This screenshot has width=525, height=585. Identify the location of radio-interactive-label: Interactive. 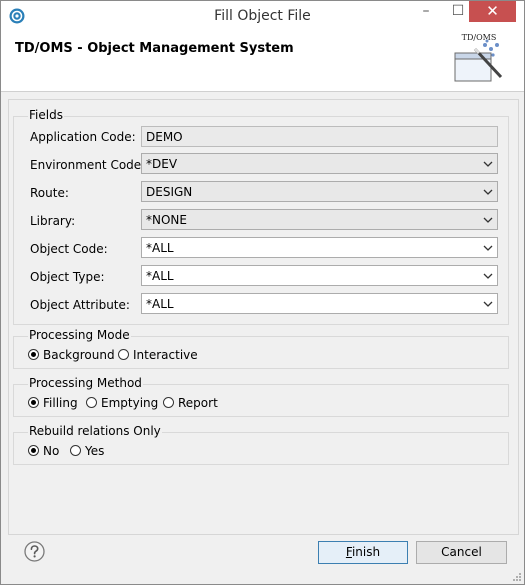
(165, 355).